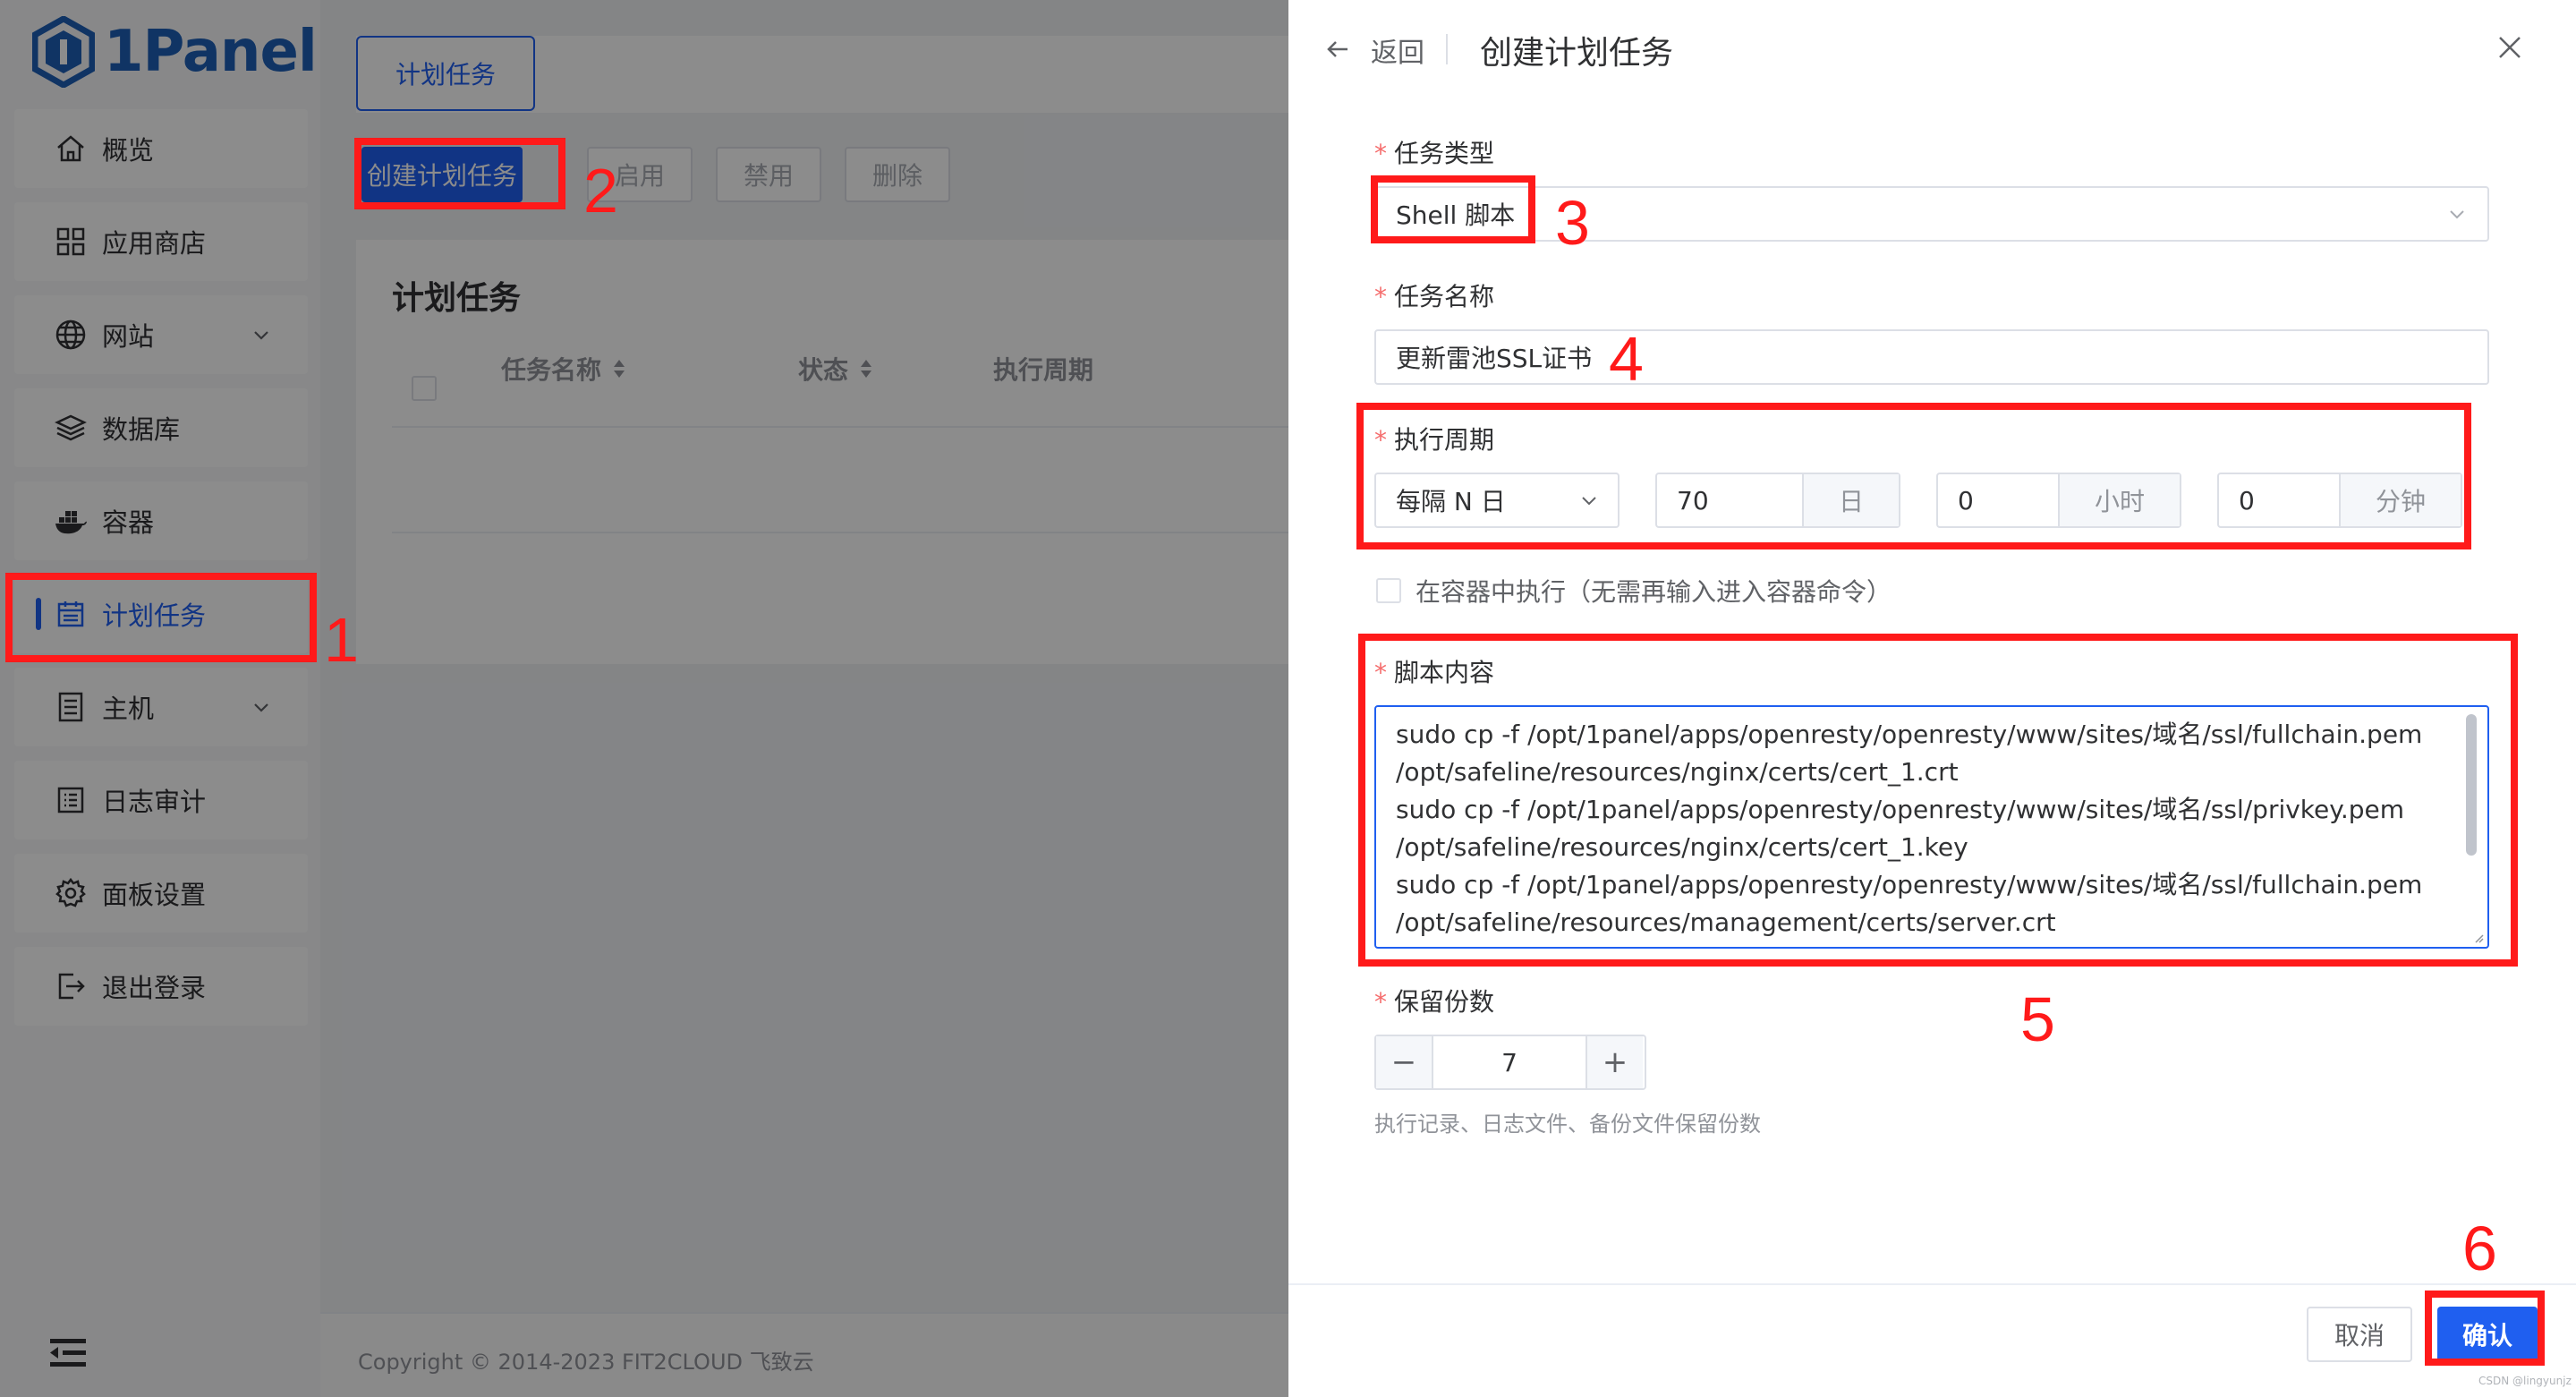 The width and height of the screenshot is (2576, 1397). I want to click on chevron-down-icon, so click(2457, 215).